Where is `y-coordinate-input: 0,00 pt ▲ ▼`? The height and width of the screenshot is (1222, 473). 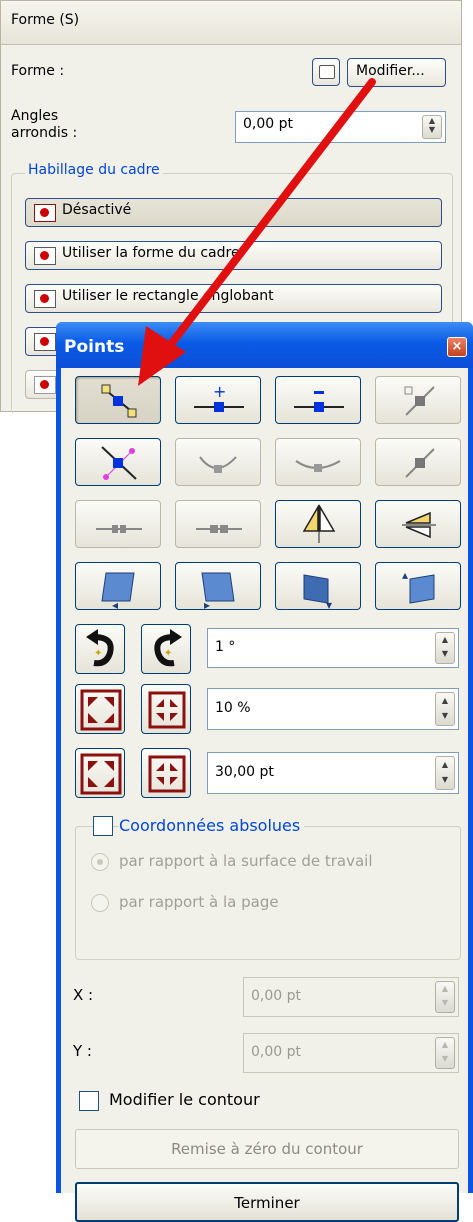
y-coordinate-input: 0,00 pt ▲ ▼ is located at coordinates (351, 1053).